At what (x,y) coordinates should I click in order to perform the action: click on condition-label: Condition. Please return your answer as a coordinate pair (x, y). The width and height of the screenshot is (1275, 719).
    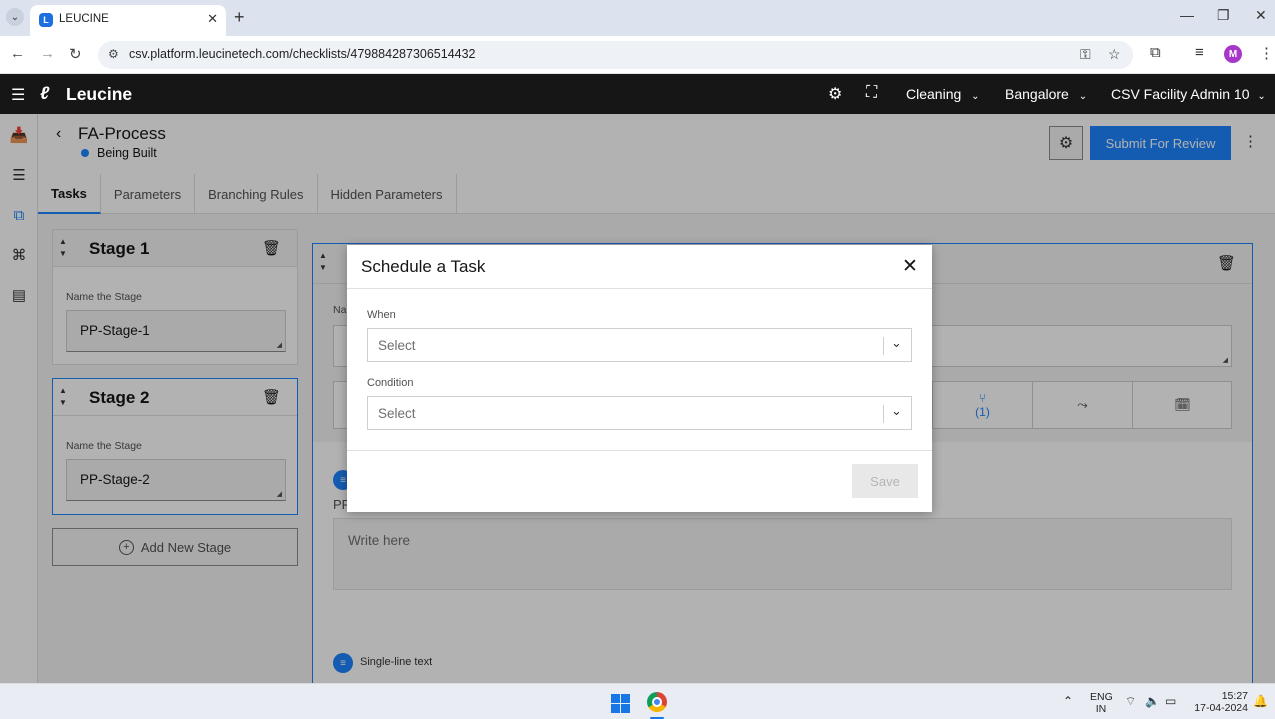
    Looking at the image, I should click on (390, 383).